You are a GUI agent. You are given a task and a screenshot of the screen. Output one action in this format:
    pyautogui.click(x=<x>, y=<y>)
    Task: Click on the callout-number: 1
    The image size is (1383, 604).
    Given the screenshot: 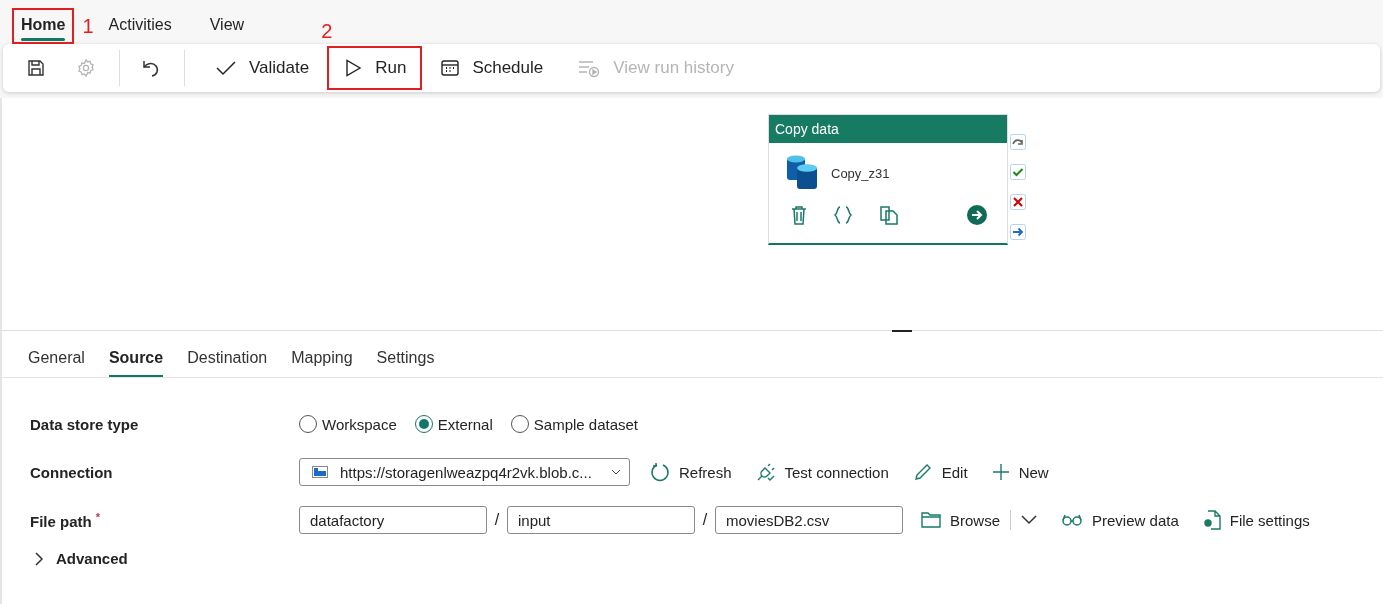 What is the action you would take?
    pyautogui.click(x=88, y=26)
    